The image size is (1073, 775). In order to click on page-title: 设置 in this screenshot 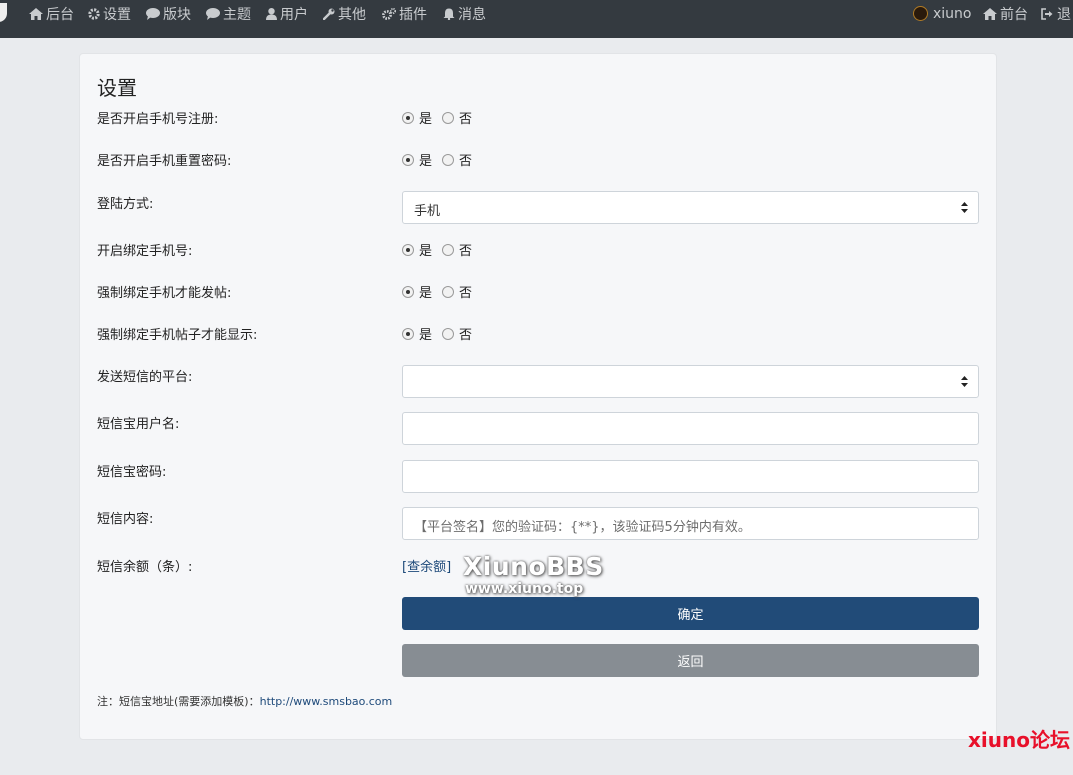, I will do `click(117, 88)`.